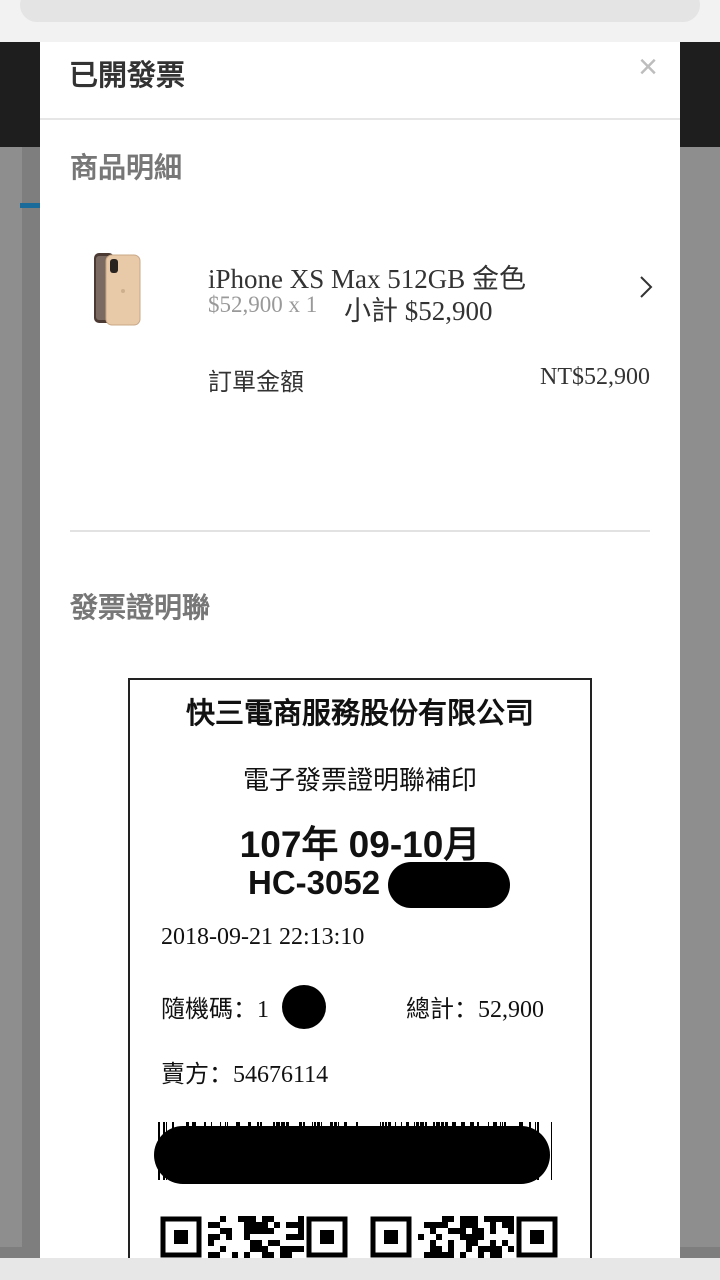  Describe the element at coordinates (281, 1075) in the screenshot. I see `seller-value: 54676114` at that location.